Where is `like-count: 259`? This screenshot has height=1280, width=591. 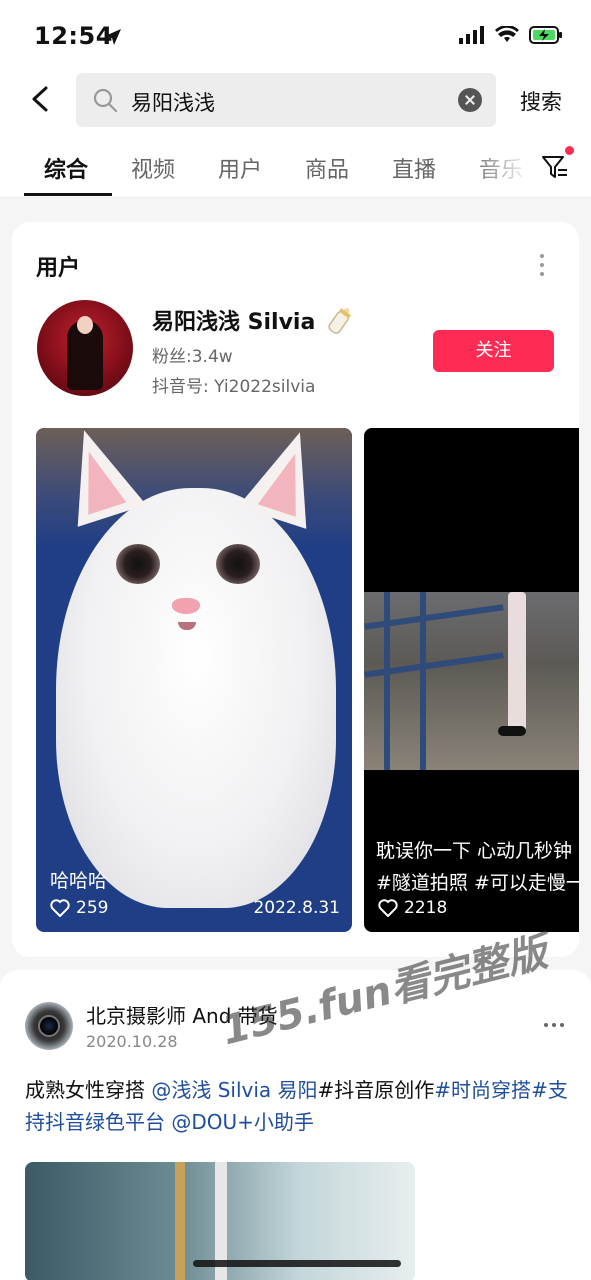 like-count: 259 is located at coordinates (79, 908).